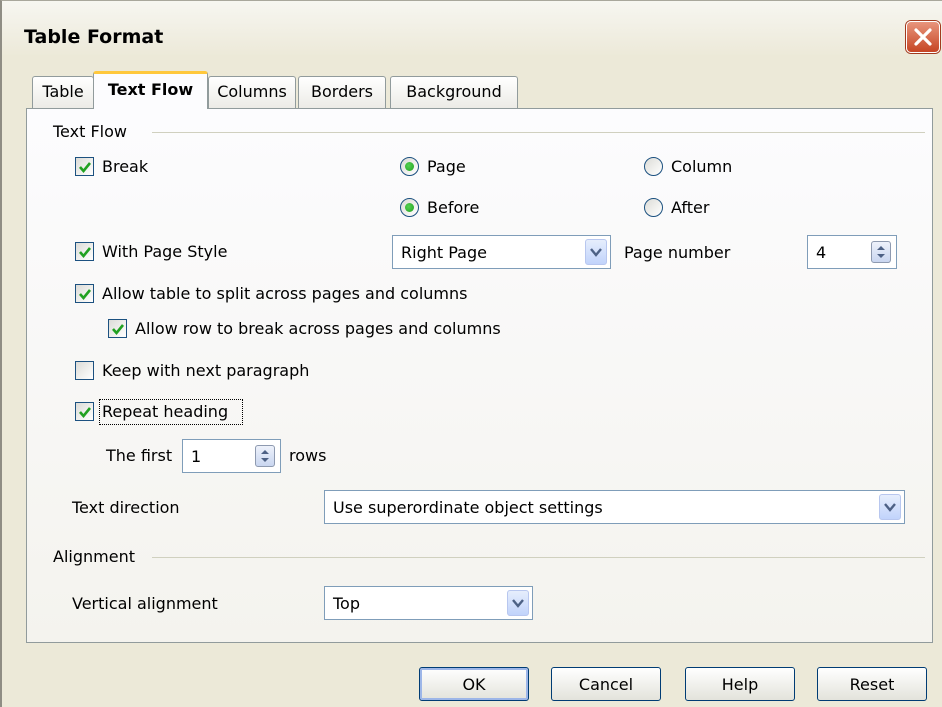  I want to click on repeat-heading-label: Repeat heading, so click(165, 411).